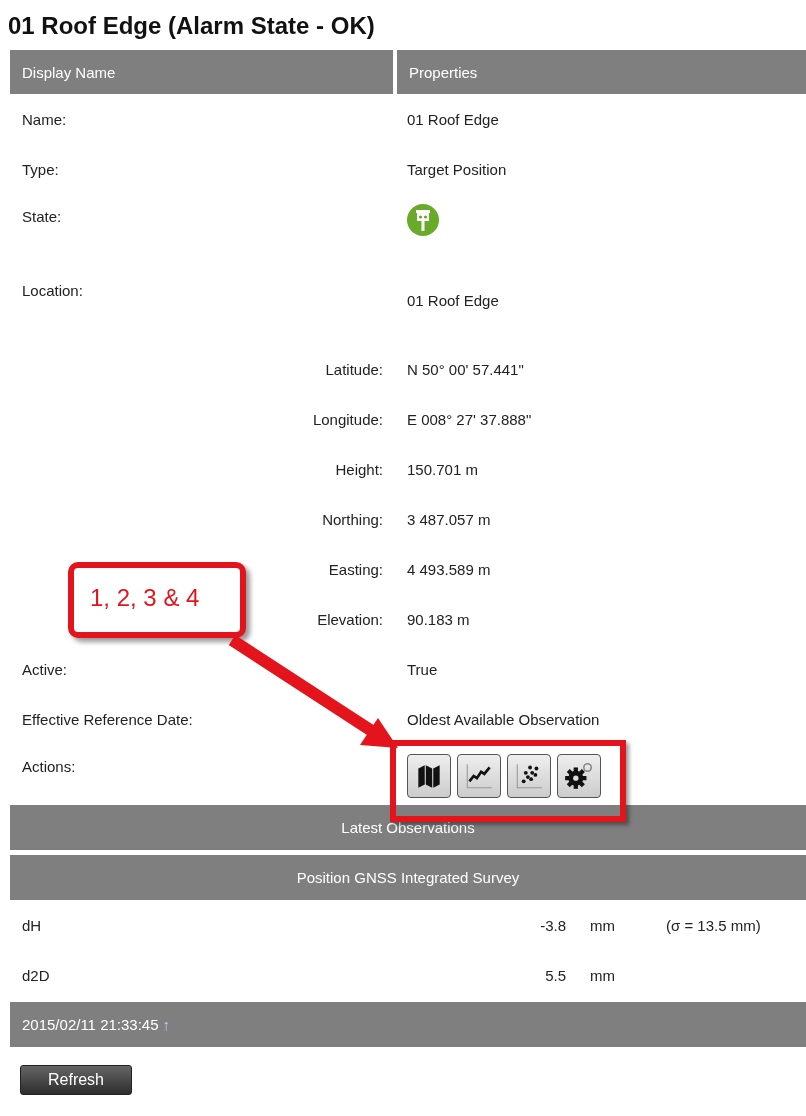 This screenshot has width=806, height=1116. I want to click on property-label: Height:, so click(359, 469).